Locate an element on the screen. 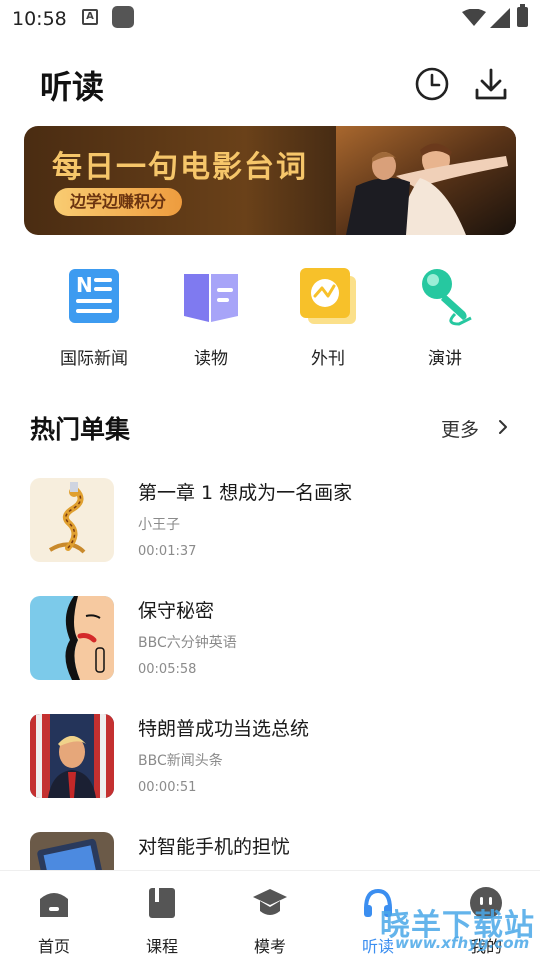 This screenshot has width=540, height=960. episode-source: BBC六分钟英语 is located at coordinates (187, 643).